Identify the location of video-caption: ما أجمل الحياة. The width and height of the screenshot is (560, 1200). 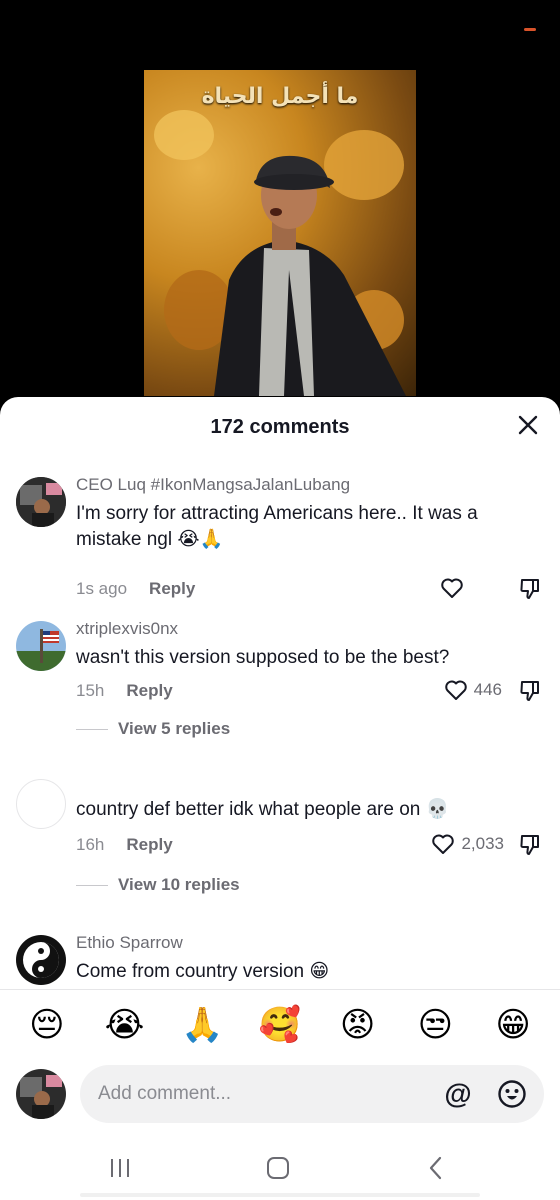
(280, 96).